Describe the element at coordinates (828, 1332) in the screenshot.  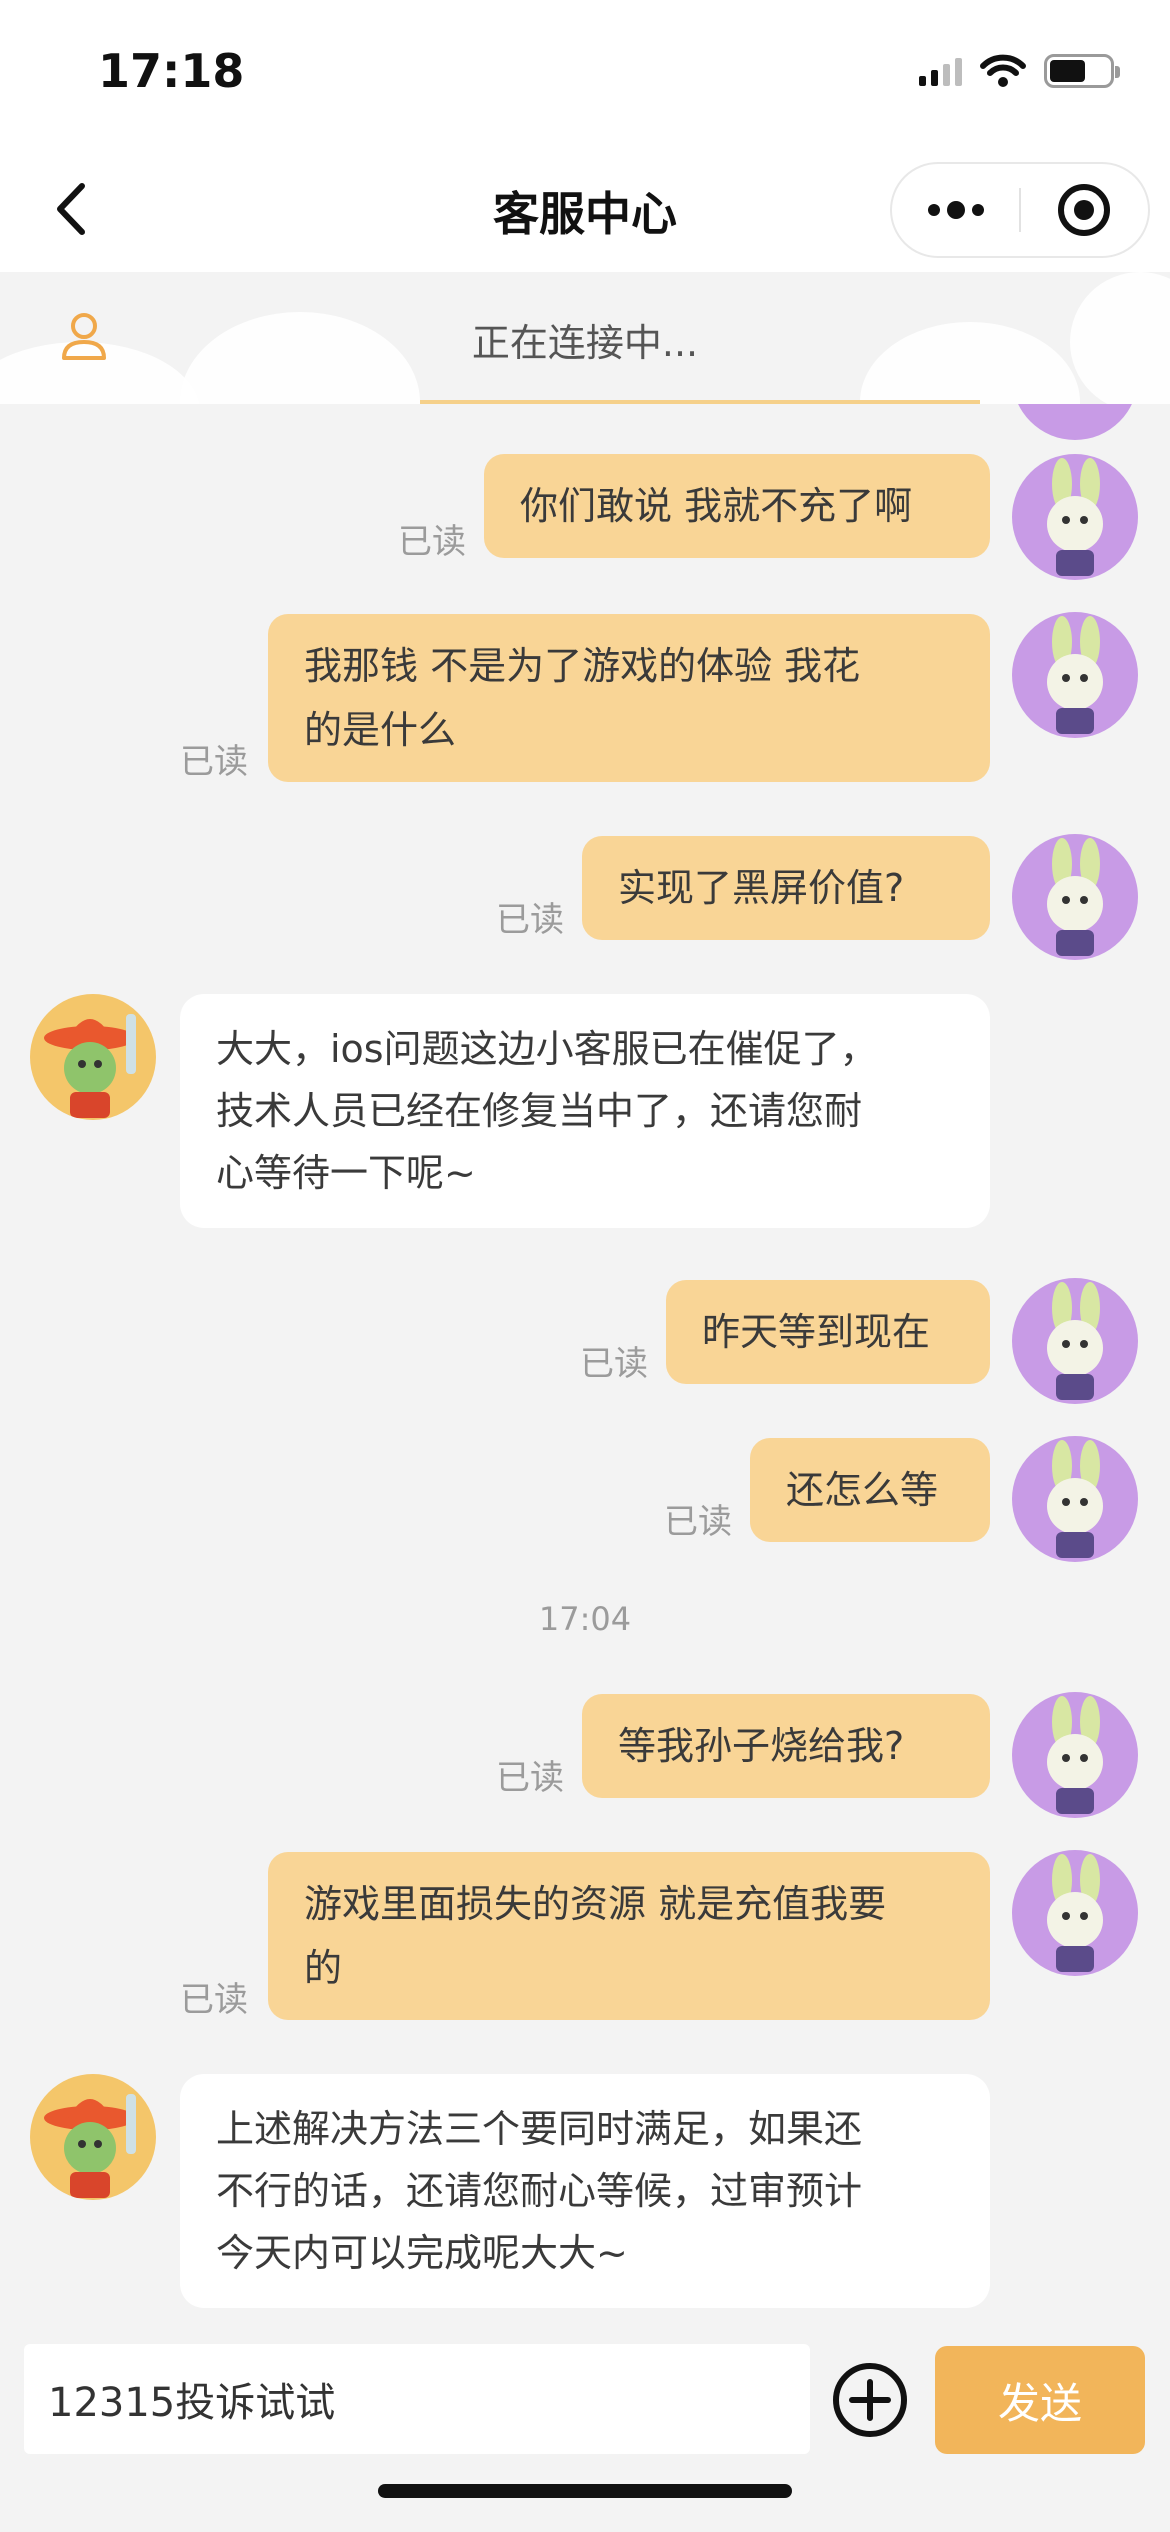
I see `message-bubble-outgoing: 昨天等到现在` at that location.